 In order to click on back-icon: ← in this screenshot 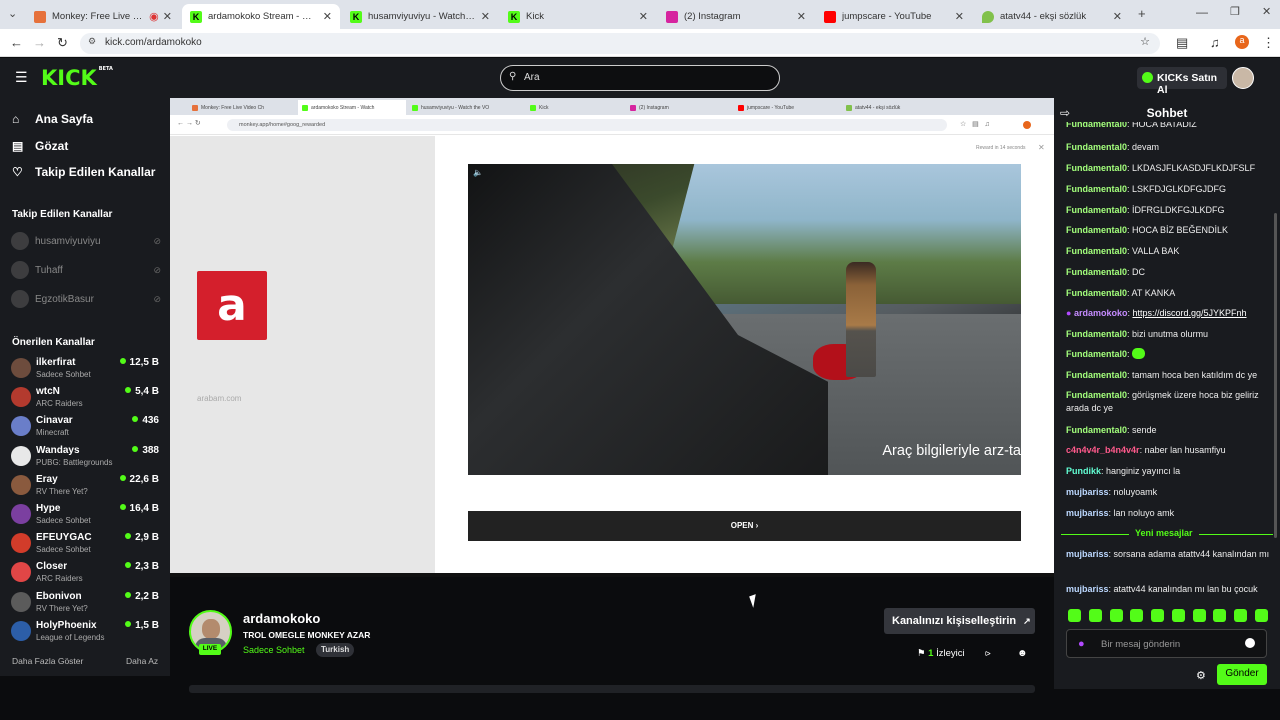, I will do `click(16, 42)`.